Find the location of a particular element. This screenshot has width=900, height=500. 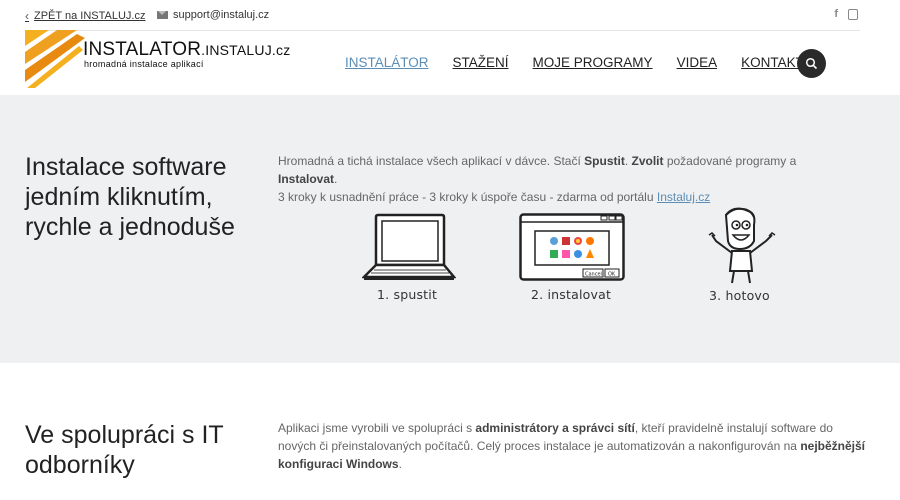

instalator-logo-icon is located at coordinates (55, 59).